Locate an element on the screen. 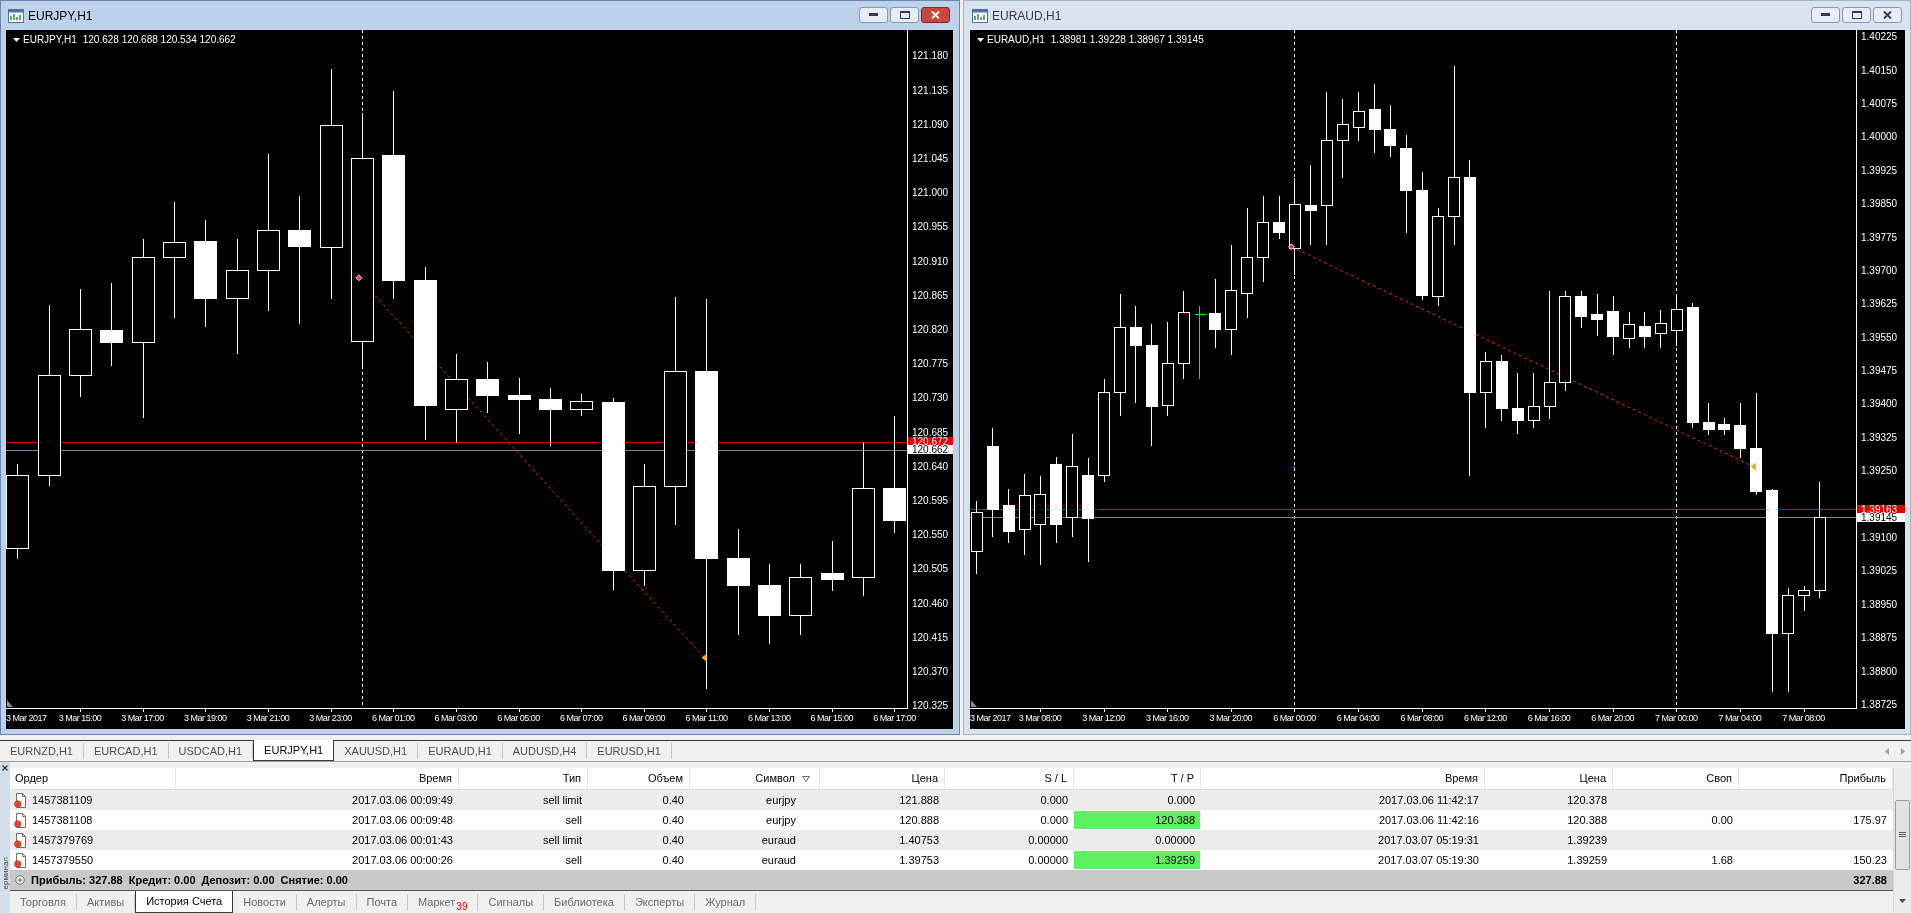 The image size is (1911, 913). take-profit: 120.388 is located at coordinates (1137, 820).